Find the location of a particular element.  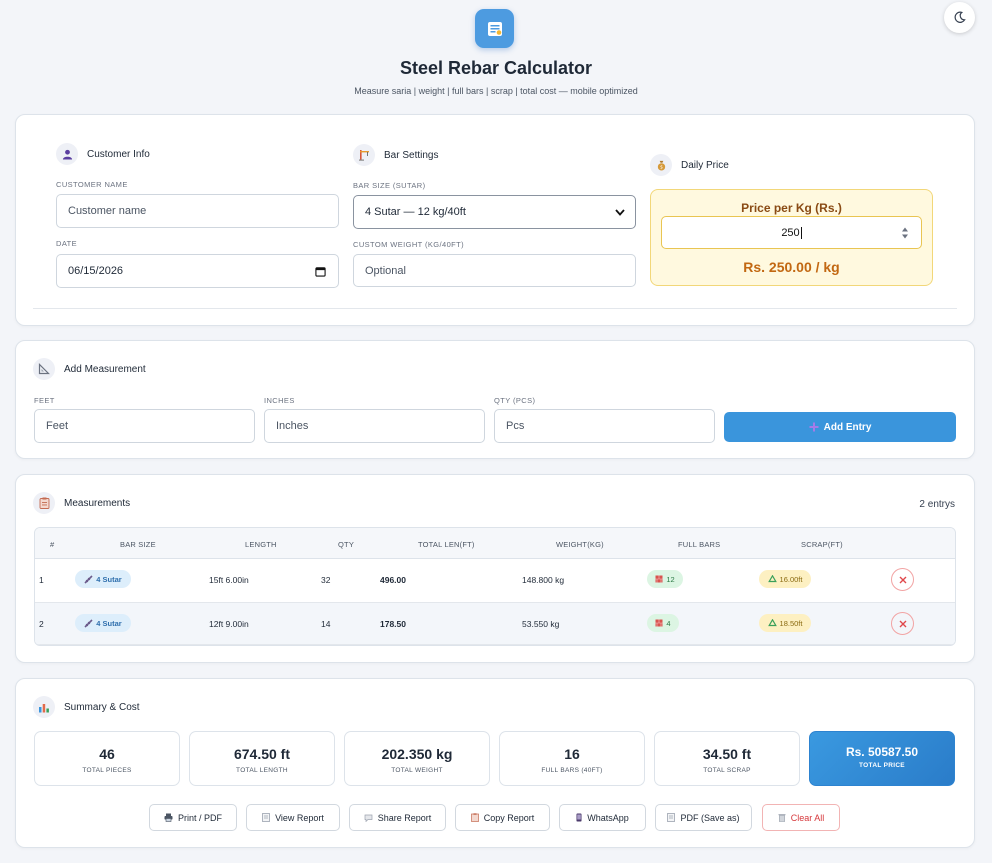

theme-toggle-button is located at coordinates (959, 17).